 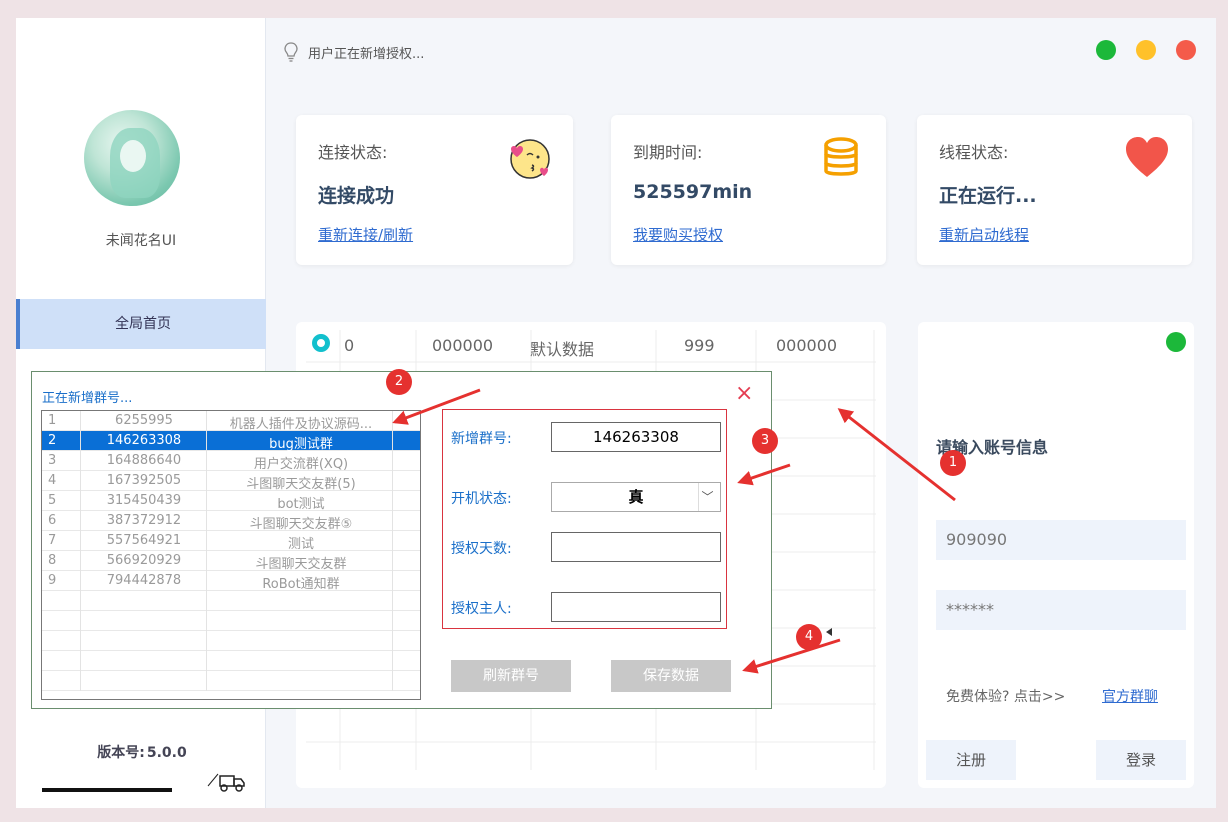 What do you see at coordinates (1146, 50) in the screenshot?
I see `window-maximize-dot` at bounding box center [1146, 50].